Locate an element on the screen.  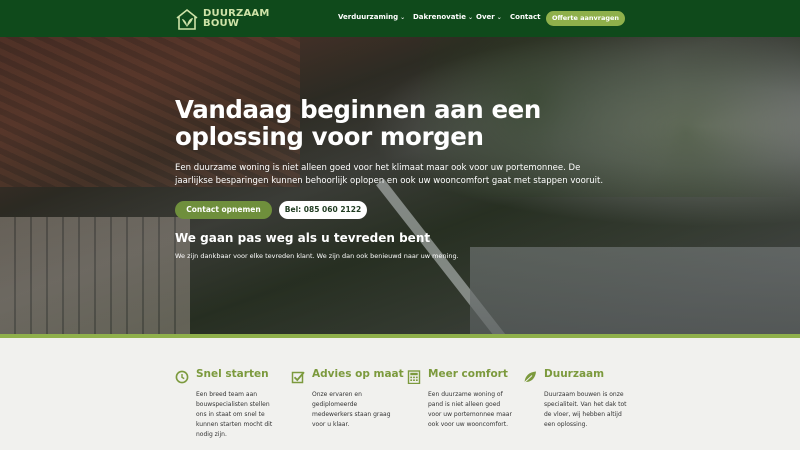
house-leaf-icon is located at coordinates (187, 19).